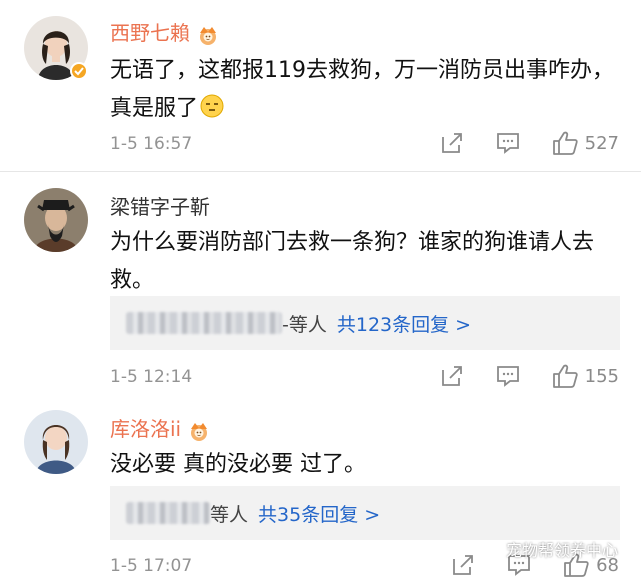 The height and width of the screenshot is (580, 641). Describe the element at coordinates (151, 144) in the screenshot. I see `comment-timestamp: 1-5 16:57` at that location.